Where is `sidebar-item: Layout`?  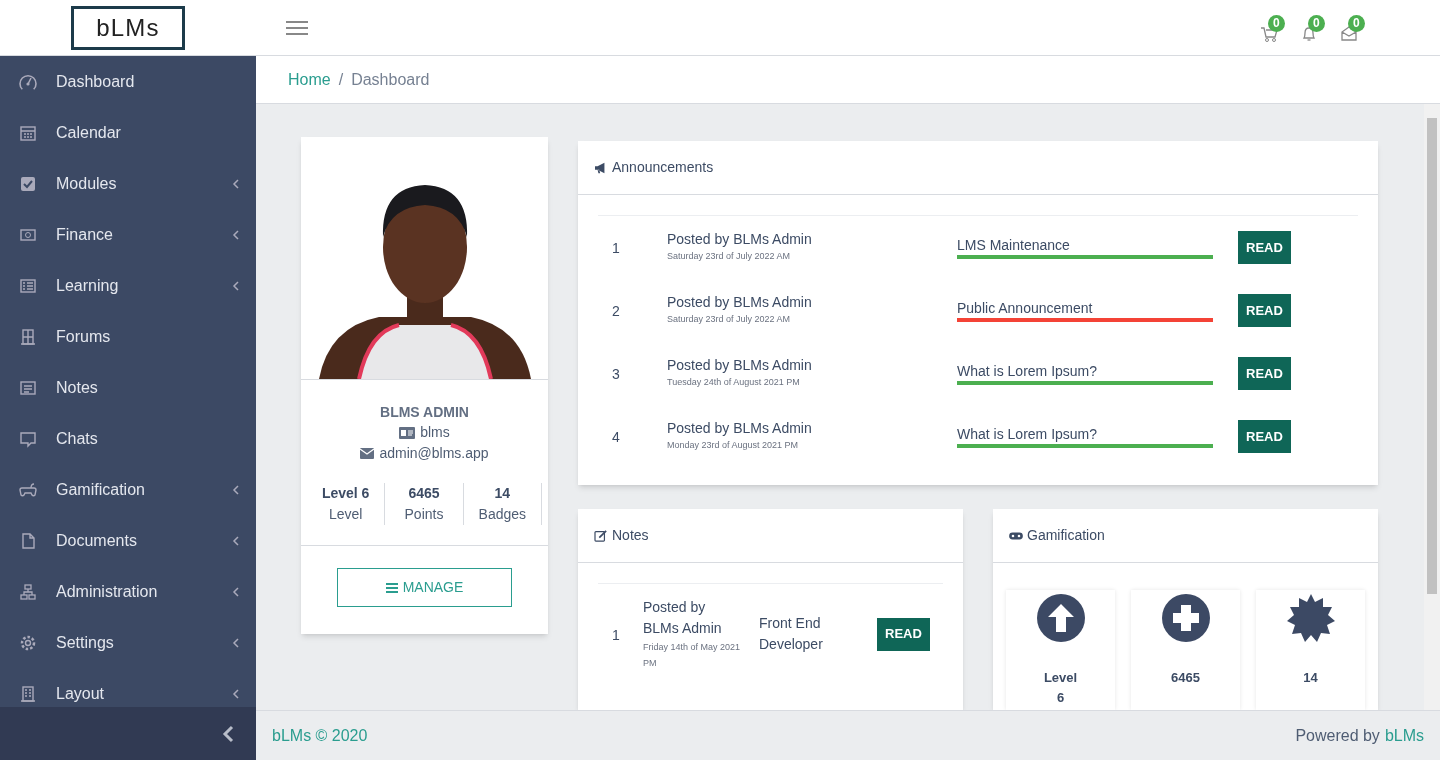
sidebar-item: Layout is located at coordinates (128, 687).